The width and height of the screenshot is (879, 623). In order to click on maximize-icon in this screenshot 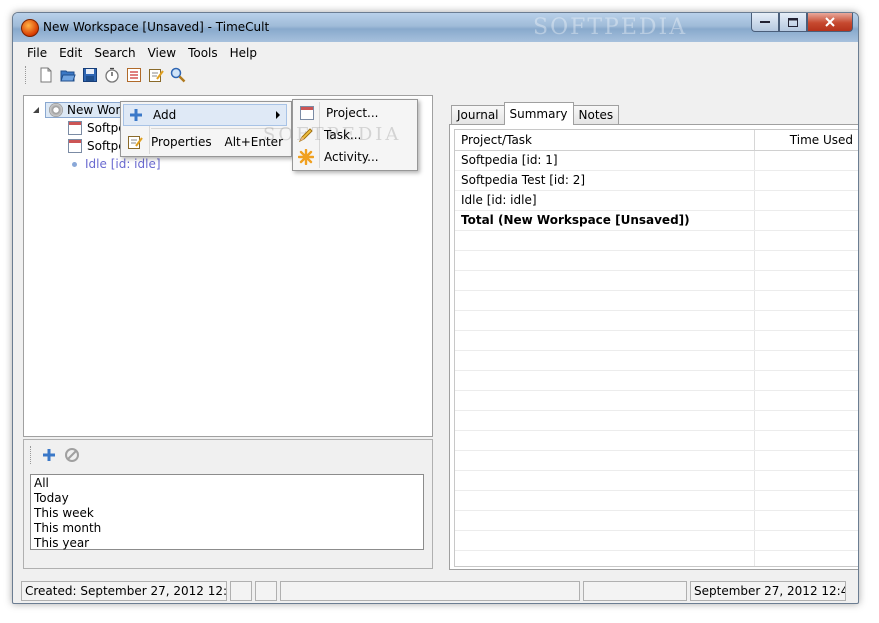, I will do `click(793, 22)`.